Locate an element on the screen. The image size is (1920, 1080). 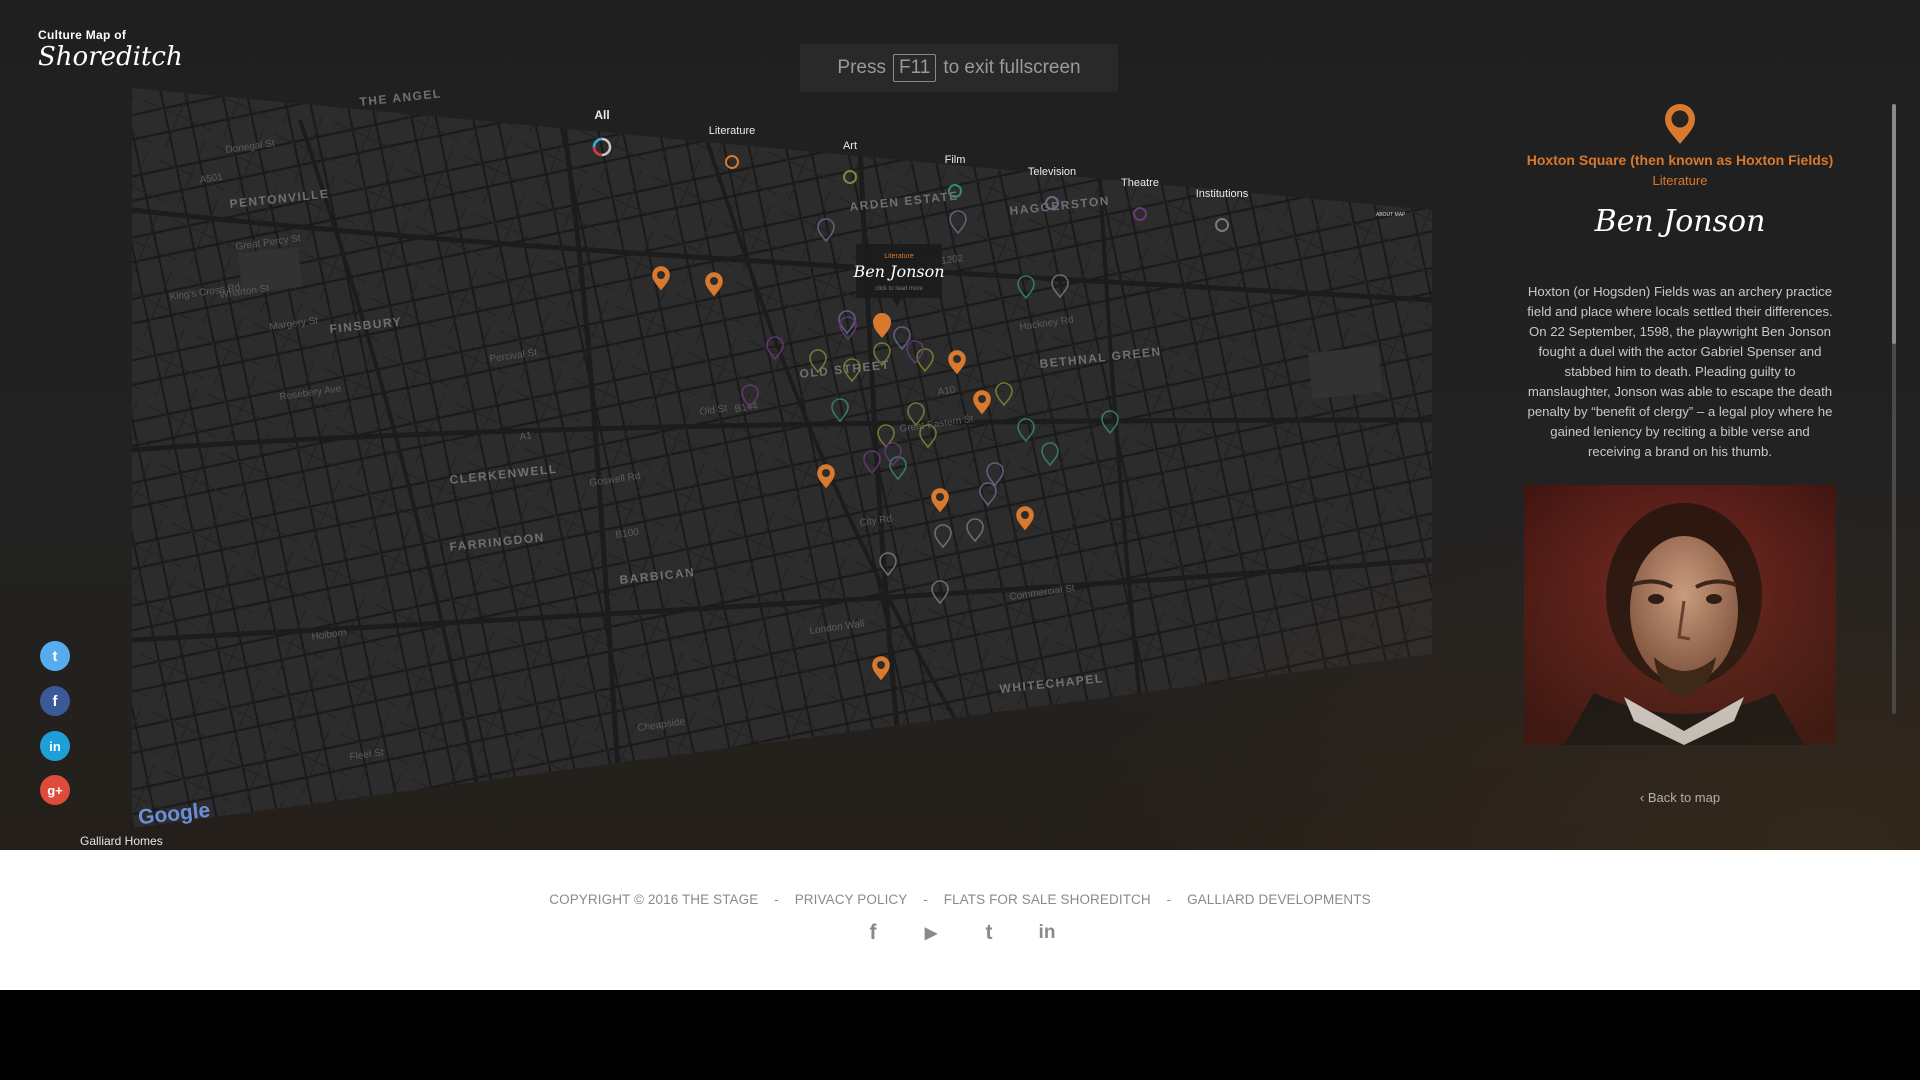
google-plus-share-button: g+ is located at coordinates (55, 790).